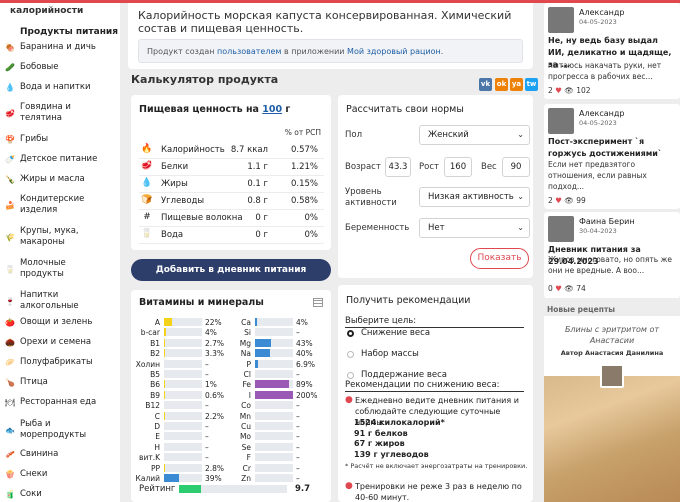 This screenshot has width=680, height=502. What do you see at coordinates (147, 364) in the screenshot?
I see `vitamin-name: Холин` at bounding box center [147, 364].